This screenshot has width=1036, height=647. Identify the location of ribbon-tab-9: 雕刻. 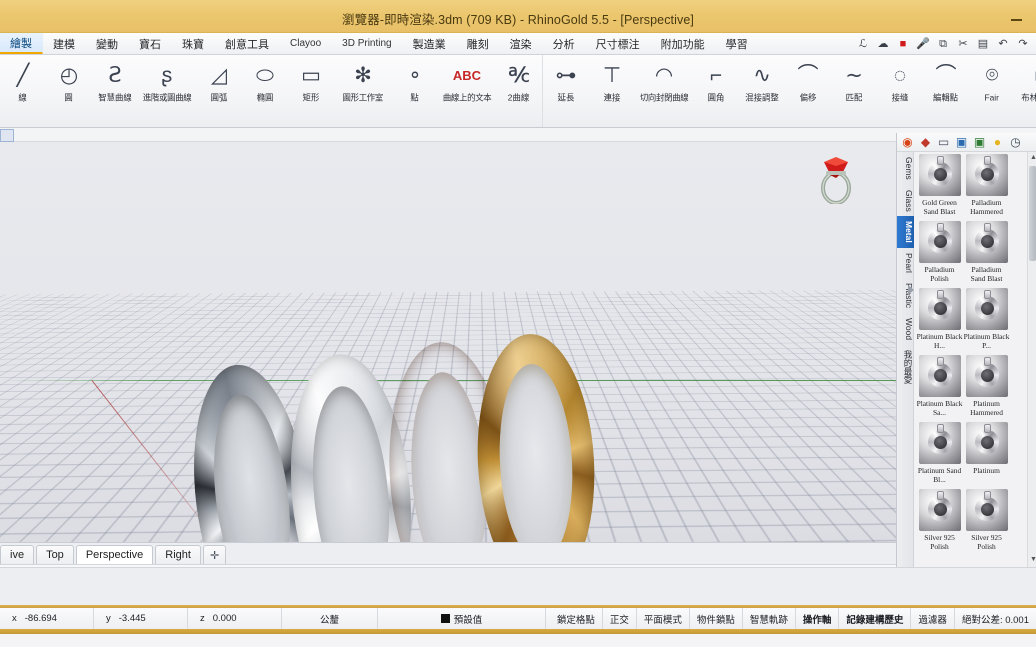
(478, 43).